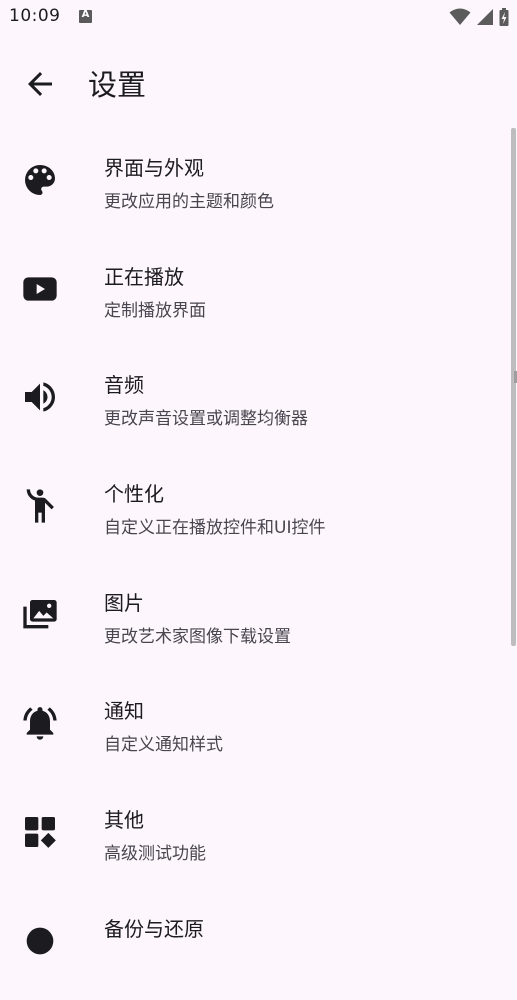 Image resolution: width=517 pixels, height=1000 pixels. What do you see at coordinates (124, 385) in the screenshot?
I see `item-title: 音频` at bounding box center [124, 385].